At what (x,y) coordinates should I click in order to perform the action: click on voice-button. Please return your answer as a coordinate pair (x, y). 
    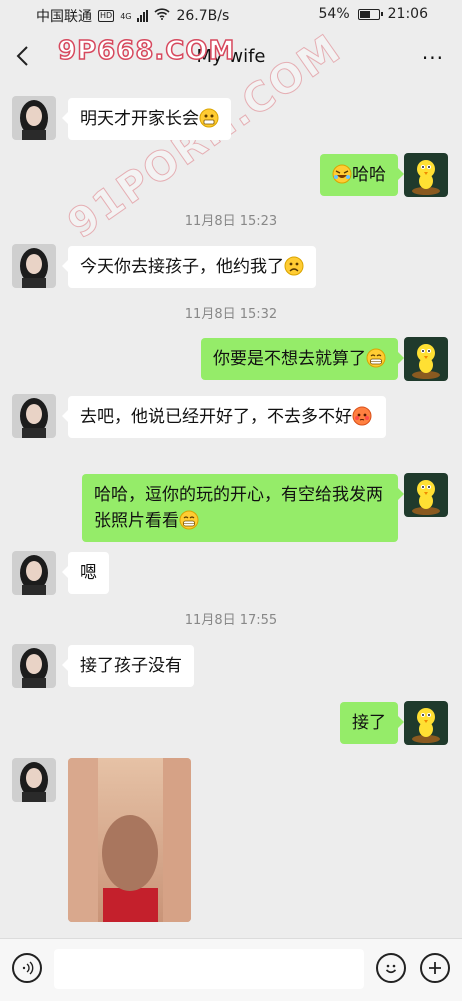
    Looking at the image, I should click on (27, 968).